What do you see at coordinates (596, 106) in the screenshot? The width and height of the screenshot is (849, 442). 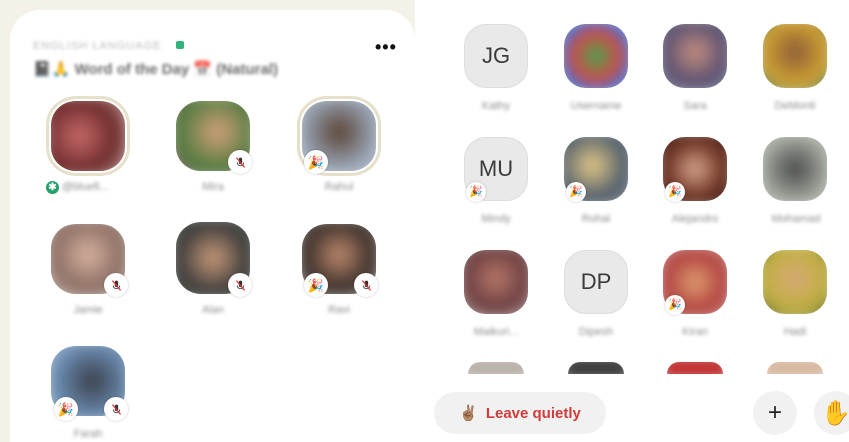 I see `audience-name: Username` at bounding box center [596, 106].